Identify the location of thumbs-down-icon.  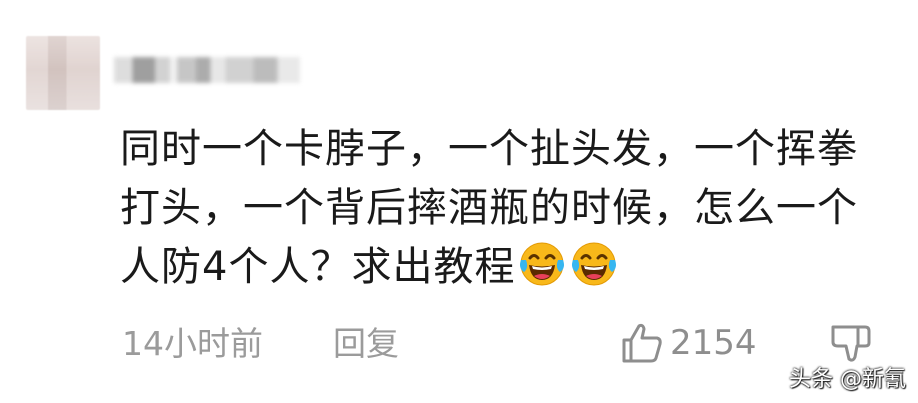
(851, 343).